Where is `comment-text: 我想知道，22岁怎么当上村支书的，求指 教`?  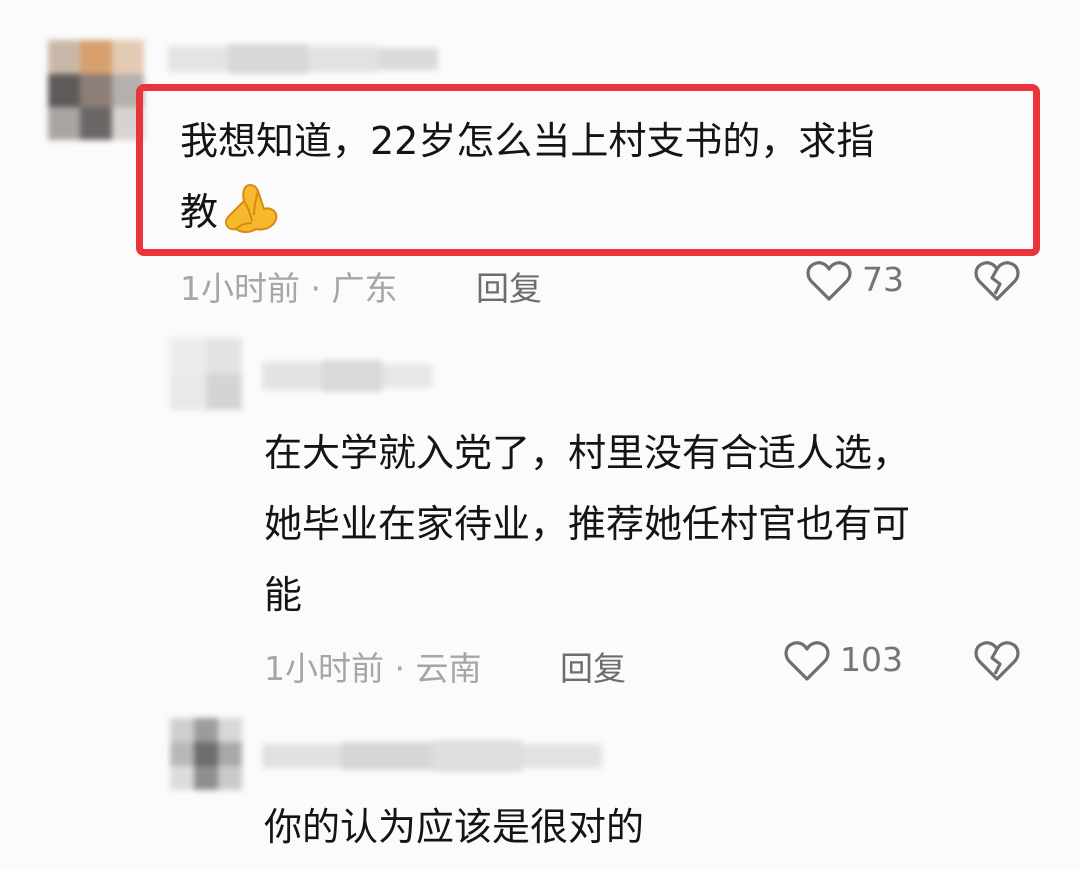 comment-text: 我想知道，22岁怎么当上村支书的，求指 教 is located at coordinates (527, 177).